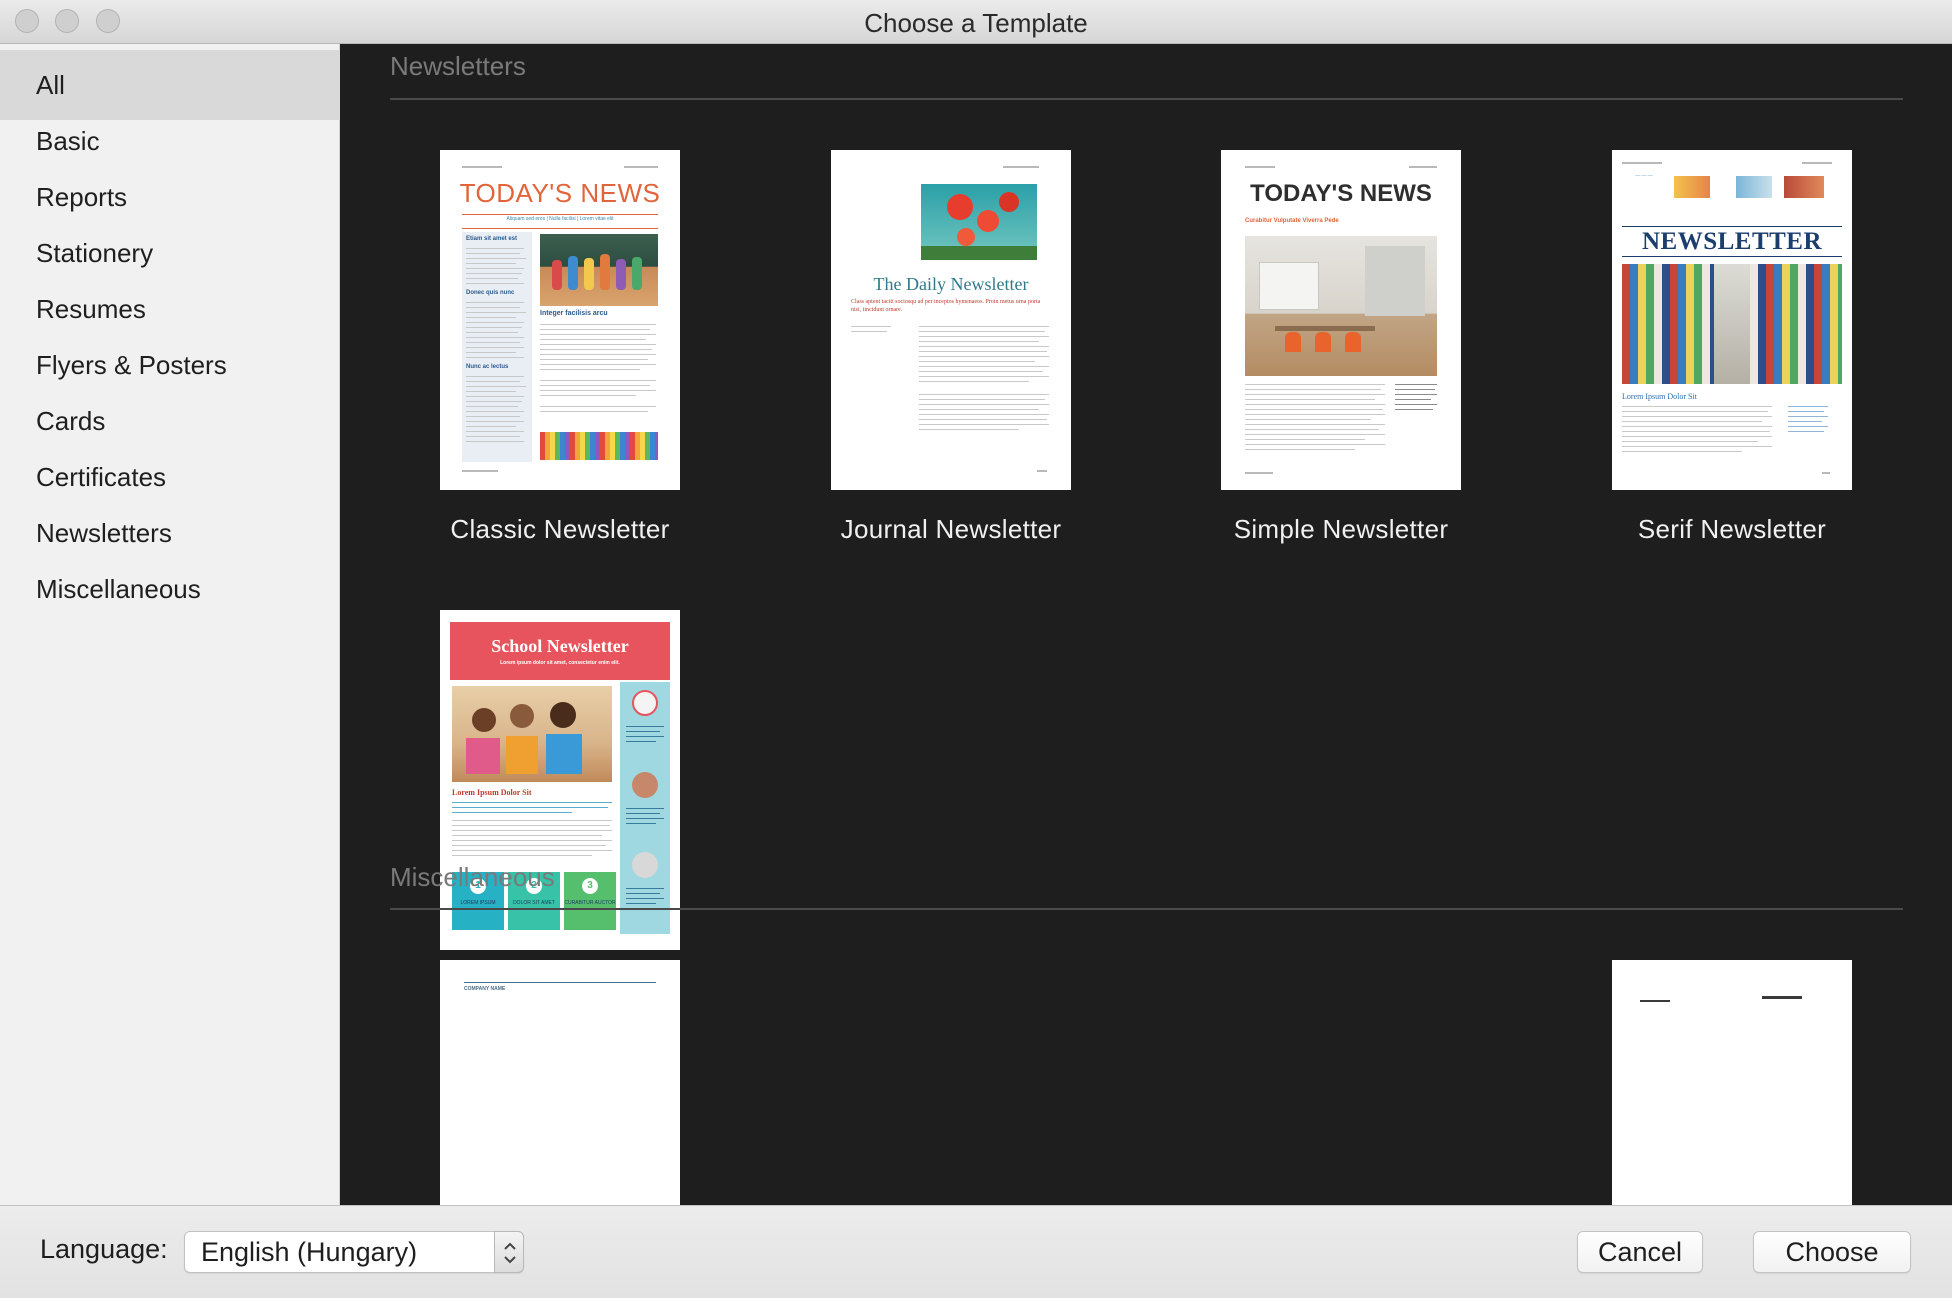  I want to click on template-label: Journal Newsletter, so click(951, 529).